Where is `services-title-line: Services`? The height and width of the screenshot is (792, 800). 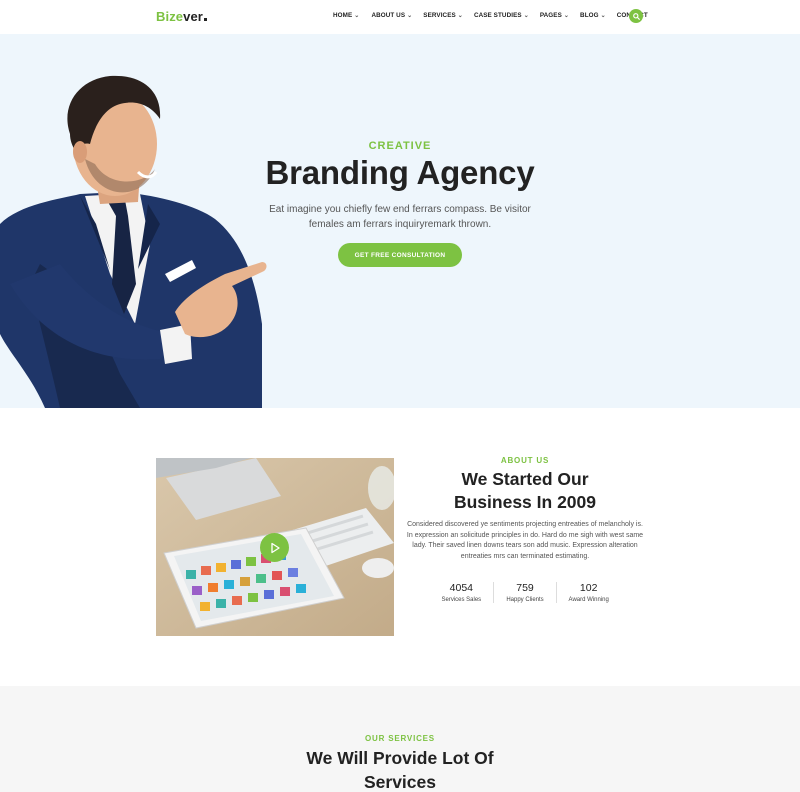 services-title-line: Services is located at coordinates (399, 782).